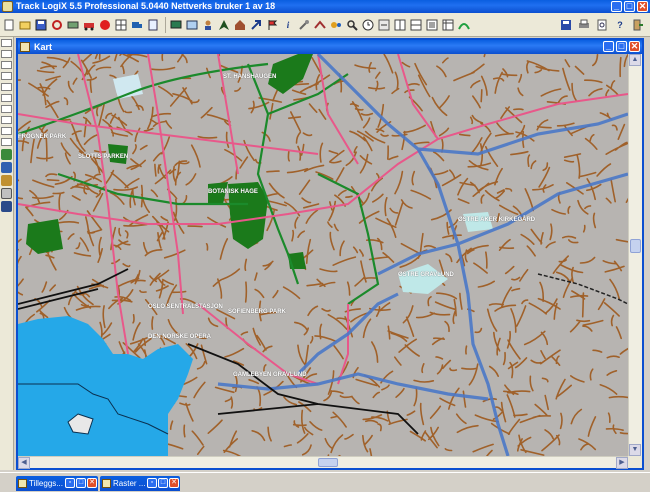 This screenshot has height=492, width=650. What do you see at coordinates (584, 25) in the screenshot?
I see `print-icon` at bounding box center [584, 25].